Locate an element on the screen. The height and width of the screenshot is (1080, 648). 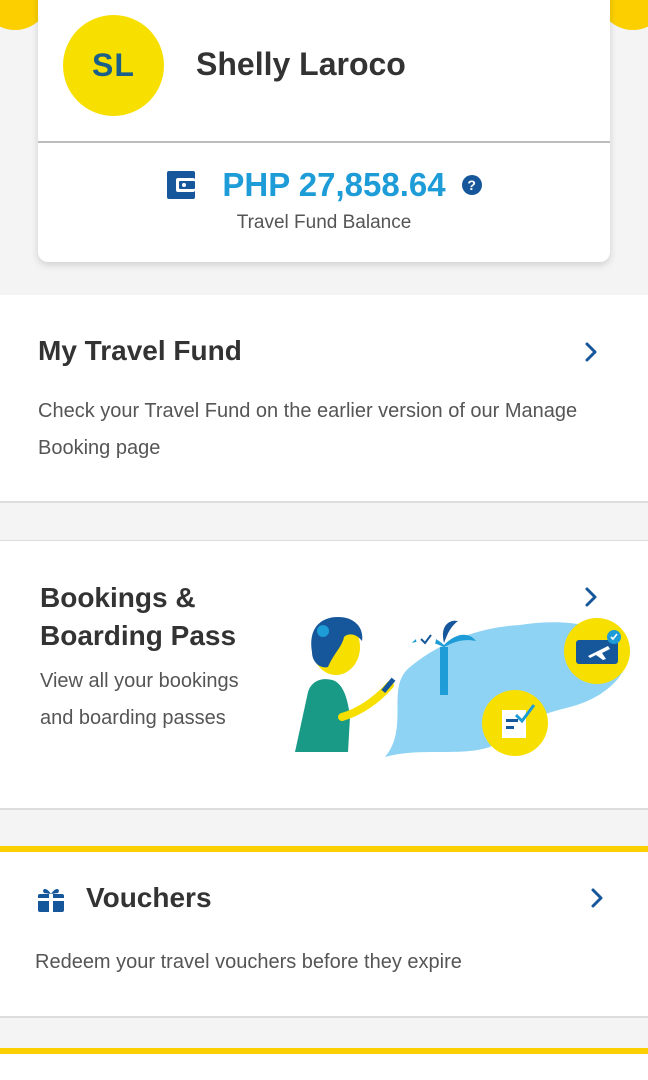
travel-illustration is located at coordinates (462, 687).